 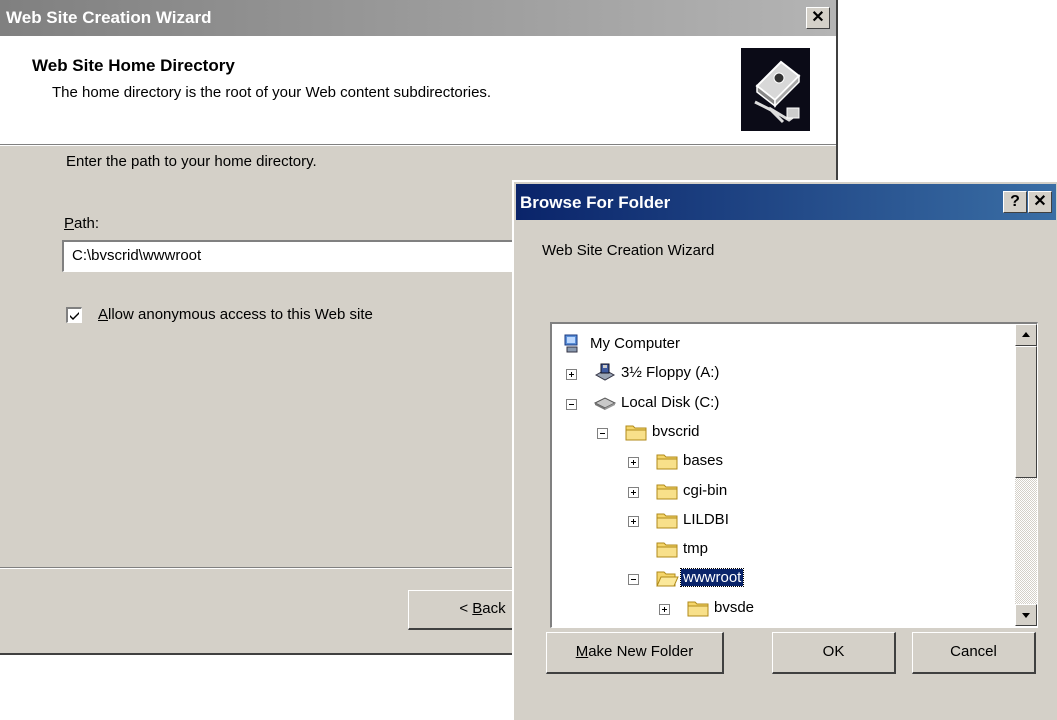 What do you see at coordinates (595, 202) in the screenshot?
I see `browse-title: Browse For Folder` at bounding box center [595, 202].